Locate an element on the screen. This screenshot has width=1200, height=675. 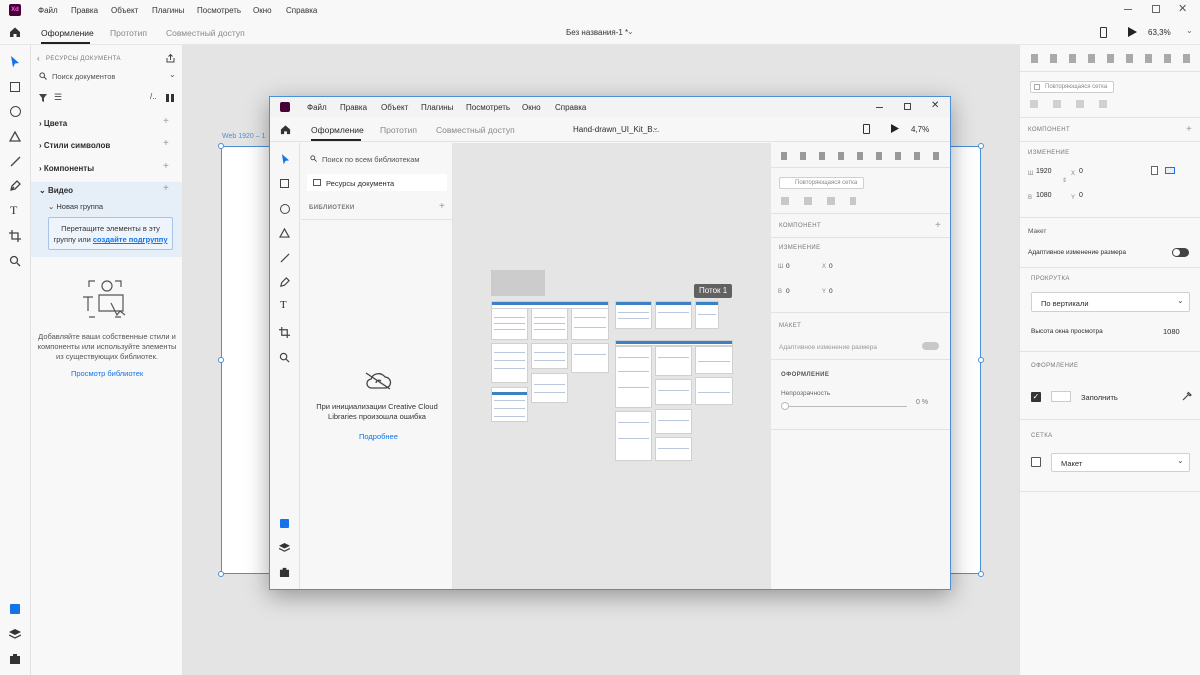
assets-panel-icon is located at coordinates (15, 609).